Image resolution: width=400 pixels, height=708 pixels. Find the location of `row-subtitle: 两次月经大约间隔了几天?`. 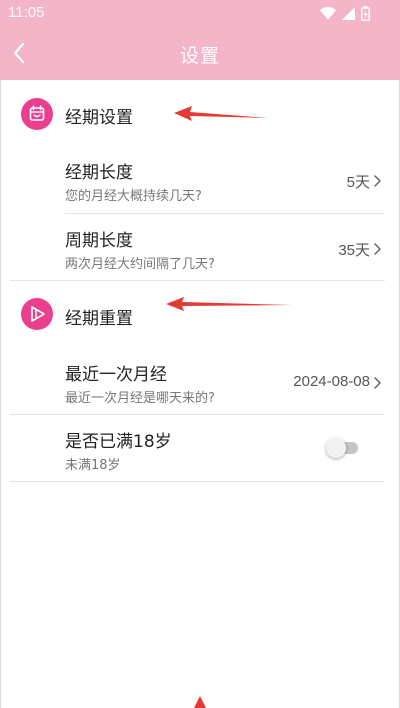

row-subtitle: 两次月经大约间隔了几天? is located at coordinates (140, 264).